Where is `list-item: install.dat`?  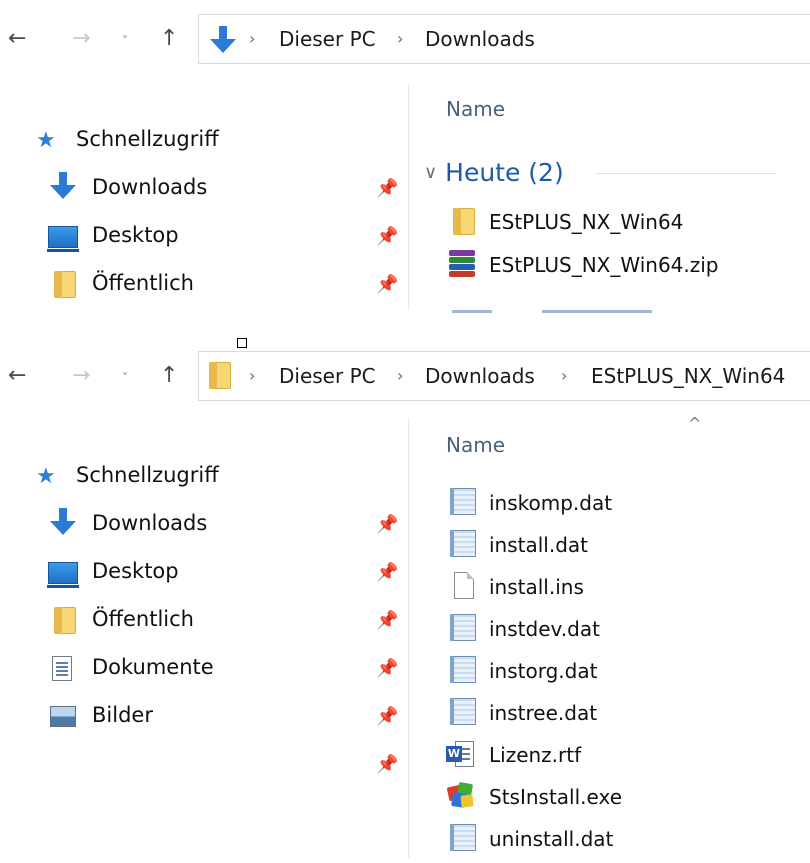
list-item: install.dat is located at coordinates (538, 545).